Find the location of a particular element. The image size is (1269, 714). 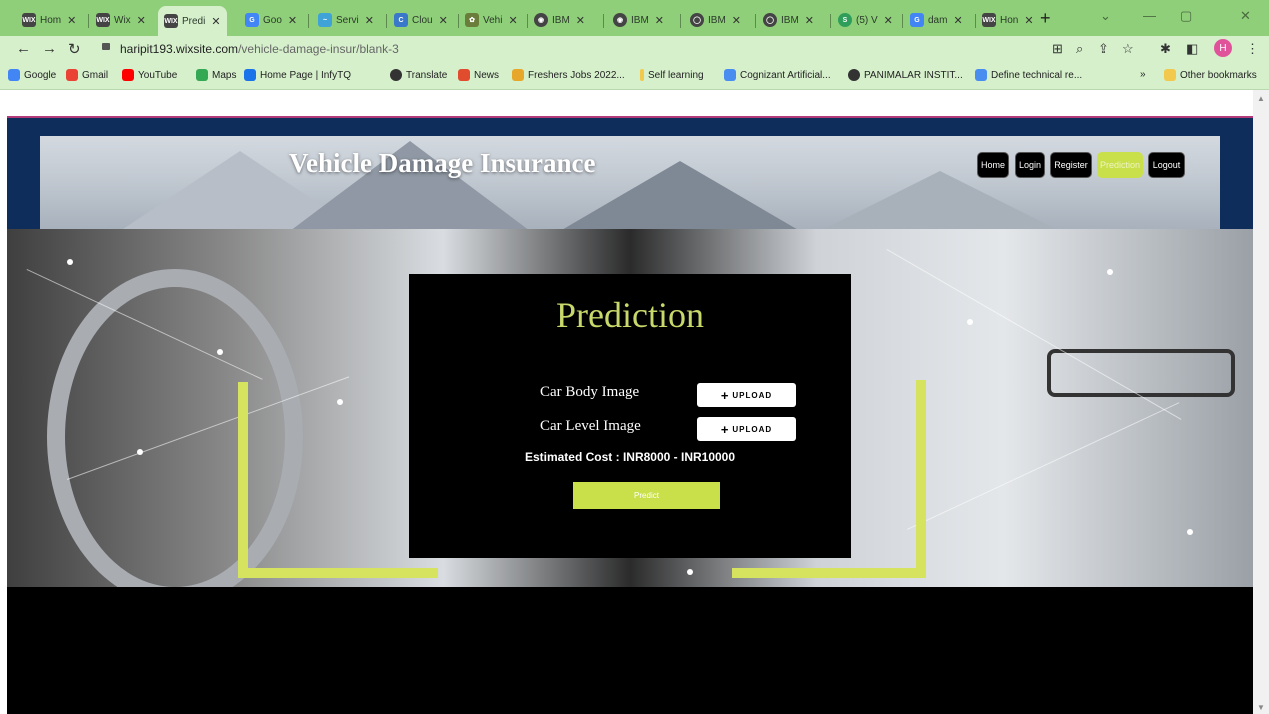

mountain-shape is located at coordinates (940, 201).